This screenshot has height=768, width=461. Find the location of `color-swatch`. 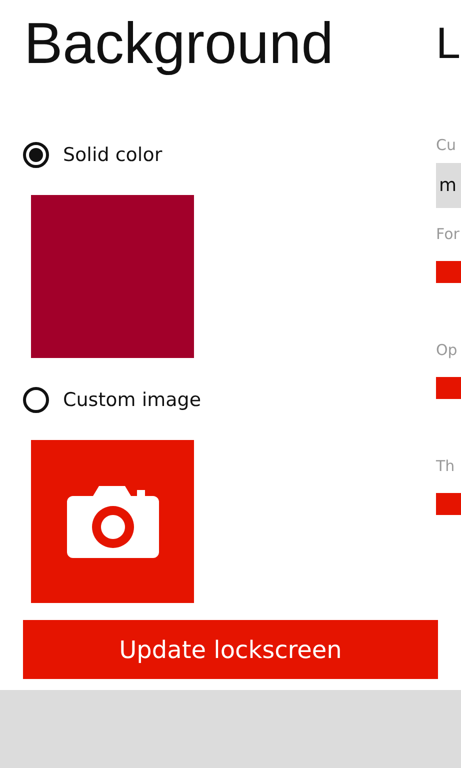

color-swatch is located at coordinates (112, 276).